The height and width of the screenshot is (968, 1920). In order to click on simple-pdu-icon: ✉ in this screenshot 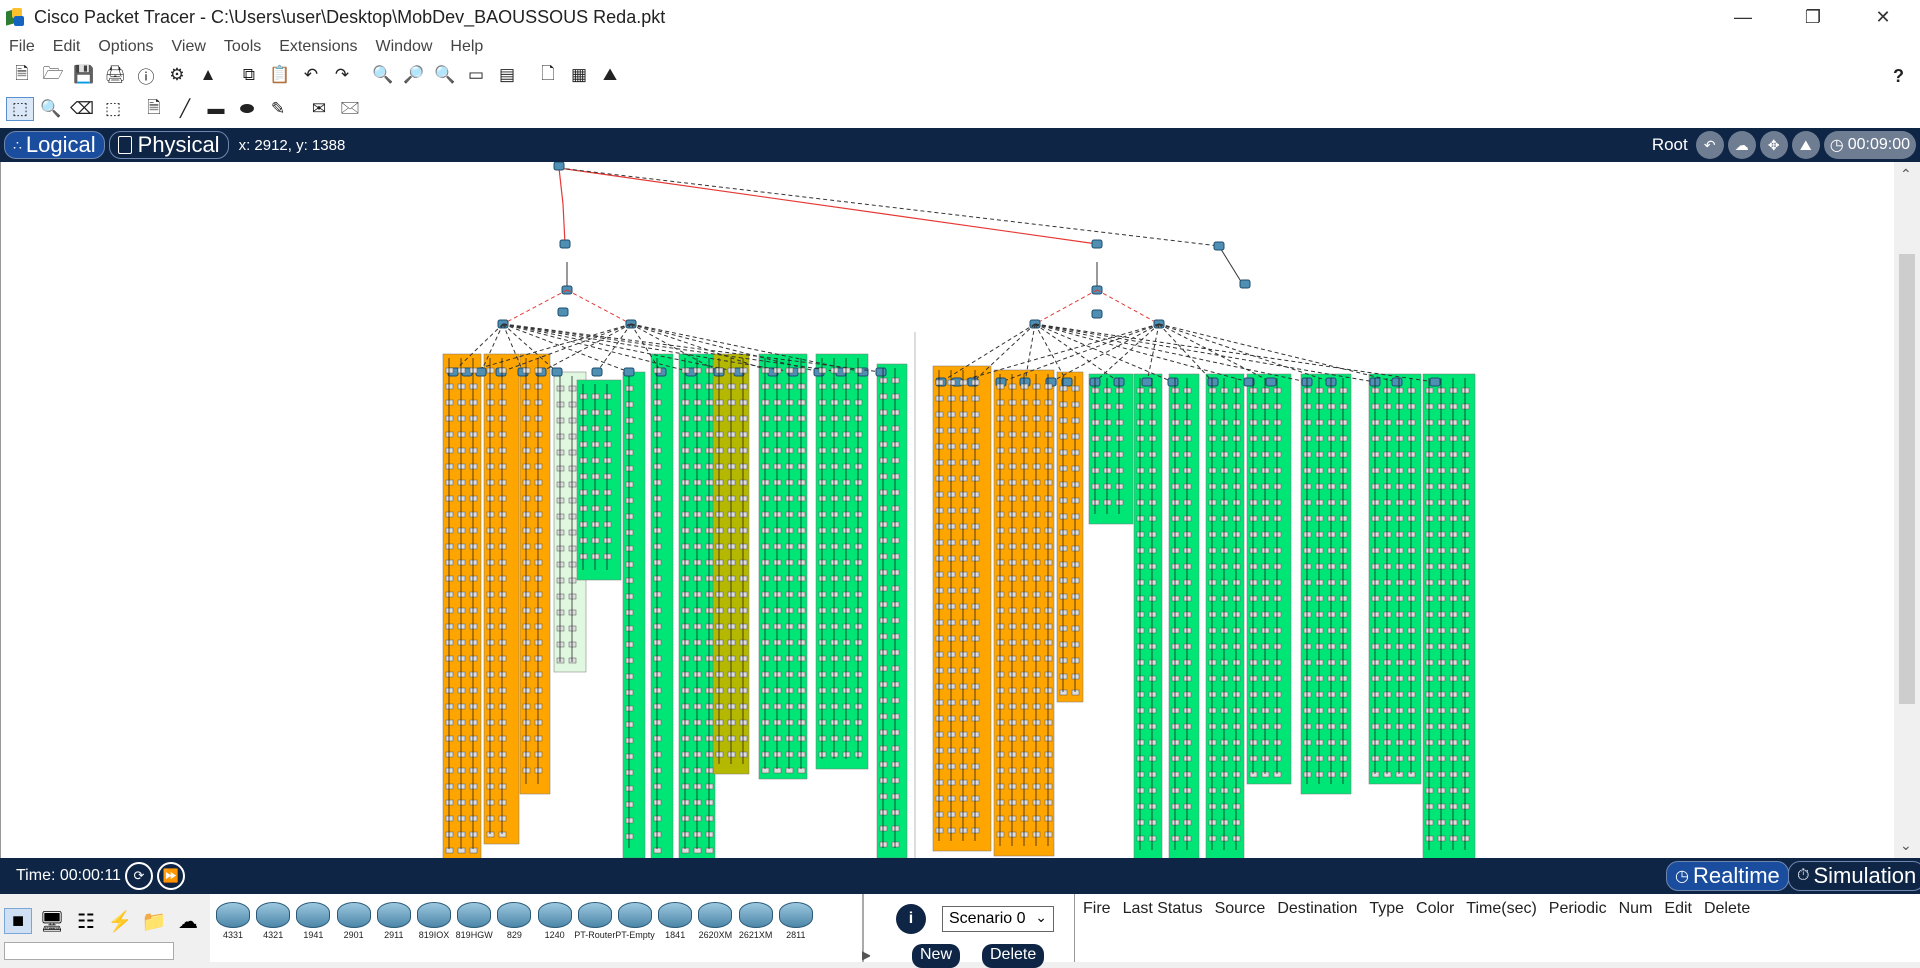, I will do `click(319, 109)`.